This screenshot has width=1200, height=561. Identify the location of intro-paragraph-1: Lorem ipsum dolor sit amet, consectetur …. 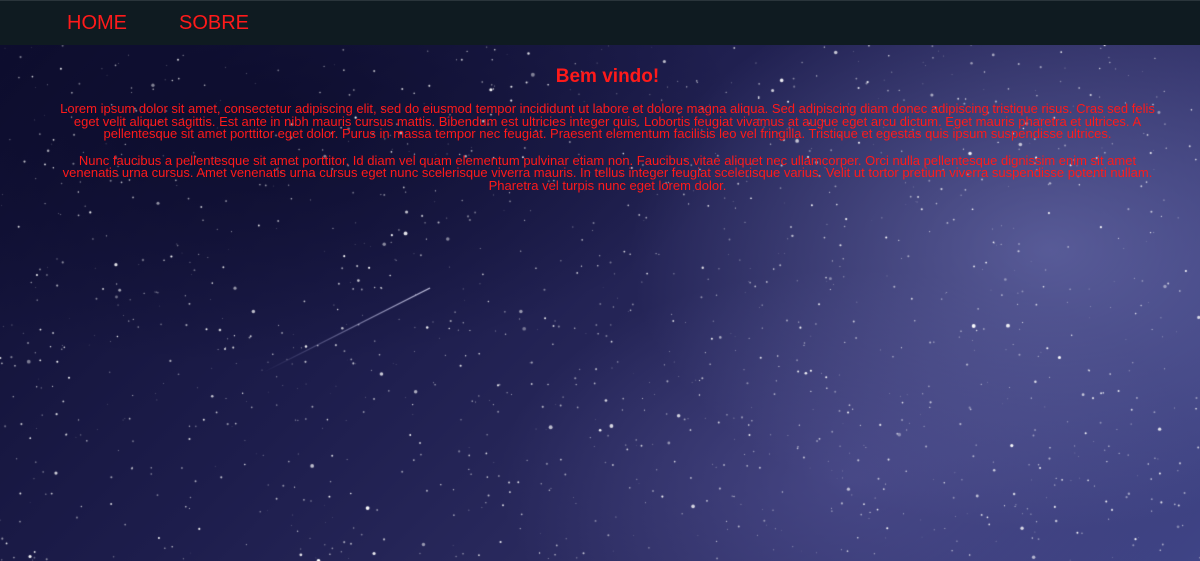
(607, 121).